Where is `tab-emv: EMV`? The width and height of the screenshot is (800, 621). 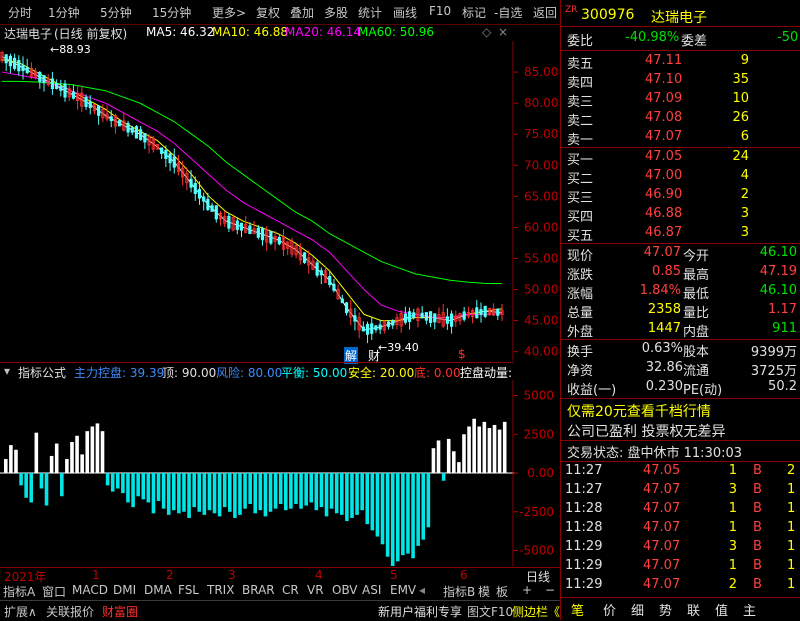 tab-emv: EMV is located at coordinates (403, 590).